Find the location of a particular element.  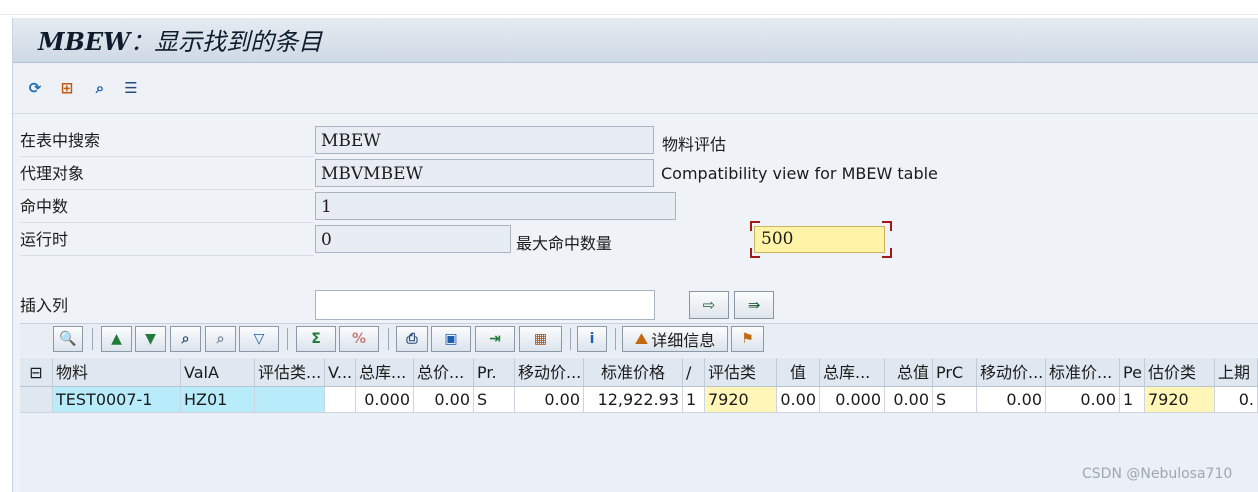

transport-icon: ⚑ is located at coordinates (747, 339).